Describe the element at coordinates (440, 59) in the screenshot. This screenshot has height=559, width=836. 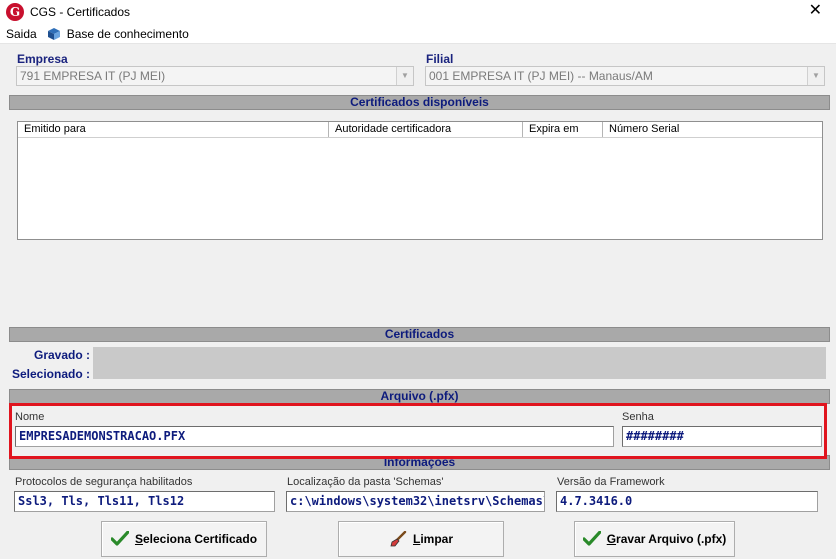
I see `filial-label: Filial` at that location.